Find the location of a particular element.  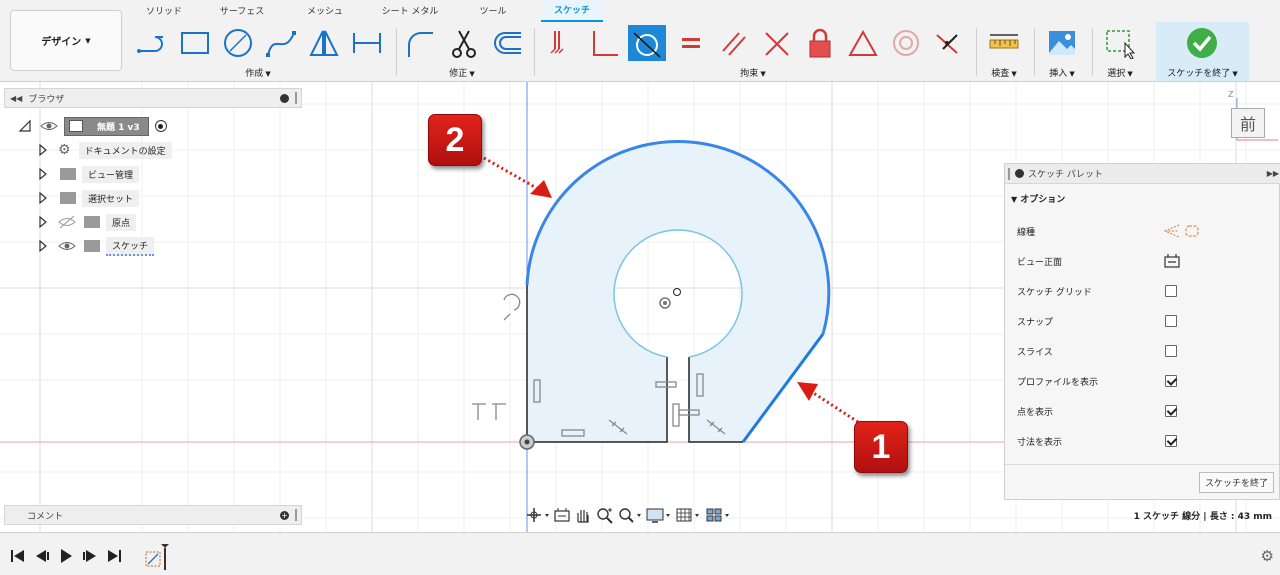

dimension-tool-button is located at coordinates (367, 43).